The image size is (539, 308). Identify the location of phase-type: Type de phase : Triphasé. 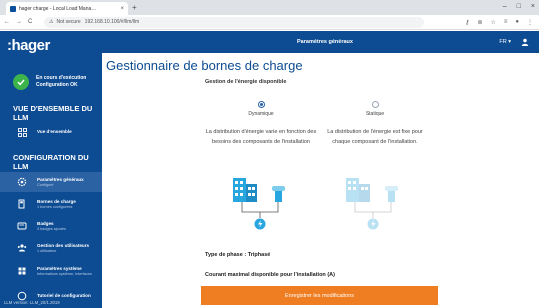
(237, 255).